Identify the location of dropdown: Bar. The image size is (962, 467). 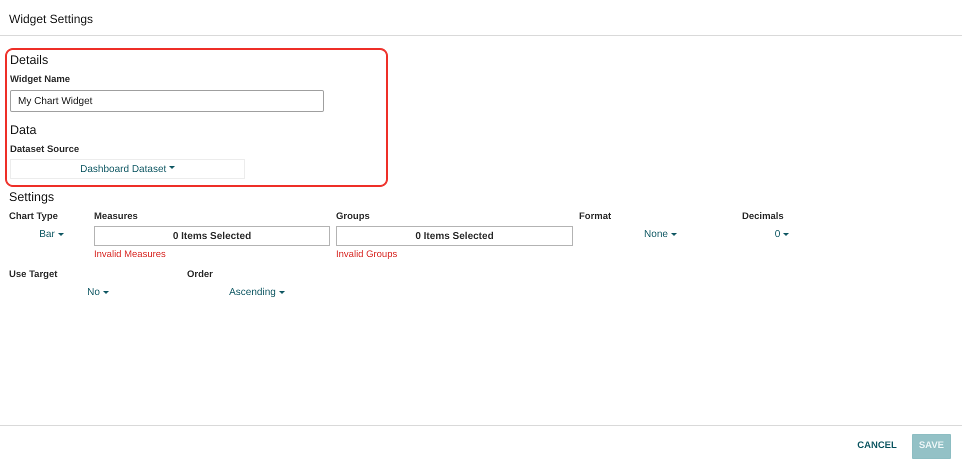
(51, 234).